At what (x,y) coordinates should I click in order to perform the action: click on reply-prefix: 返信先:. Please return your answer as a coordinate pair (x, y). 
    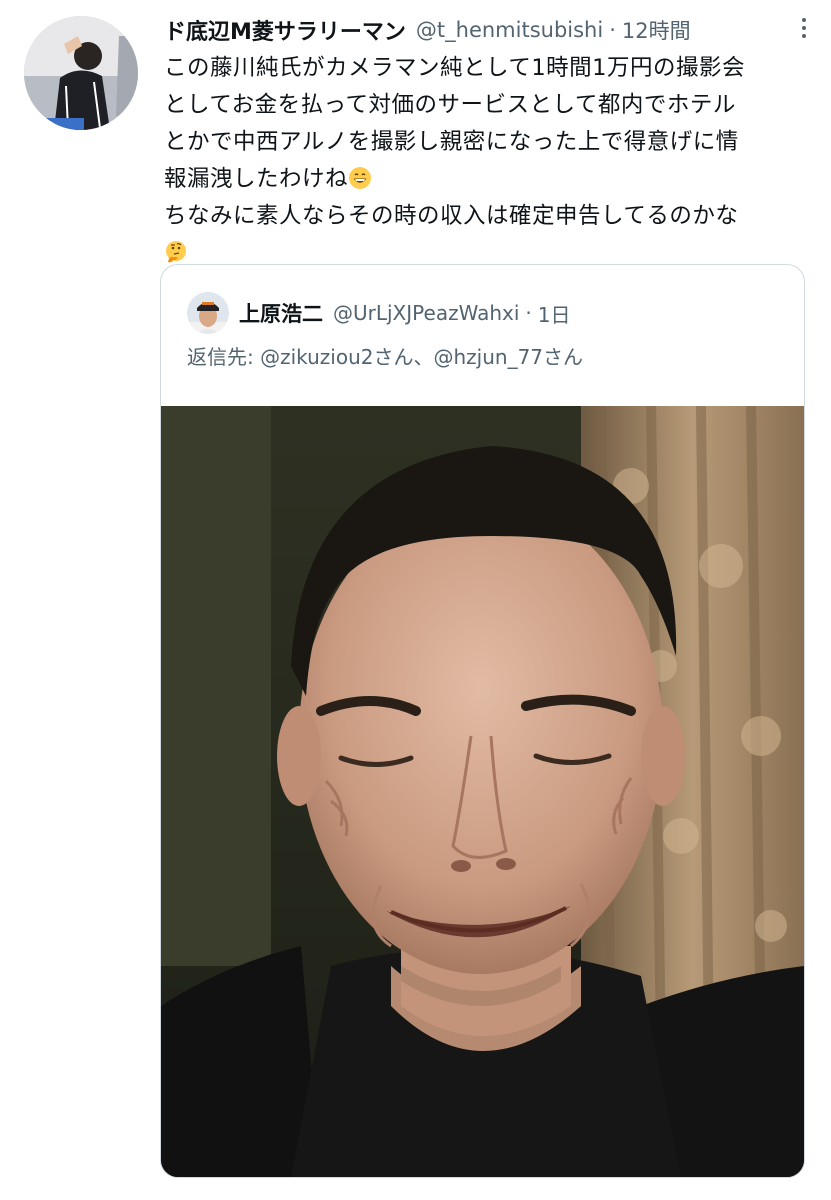
    Looking at the image, I should click on (224, 357).